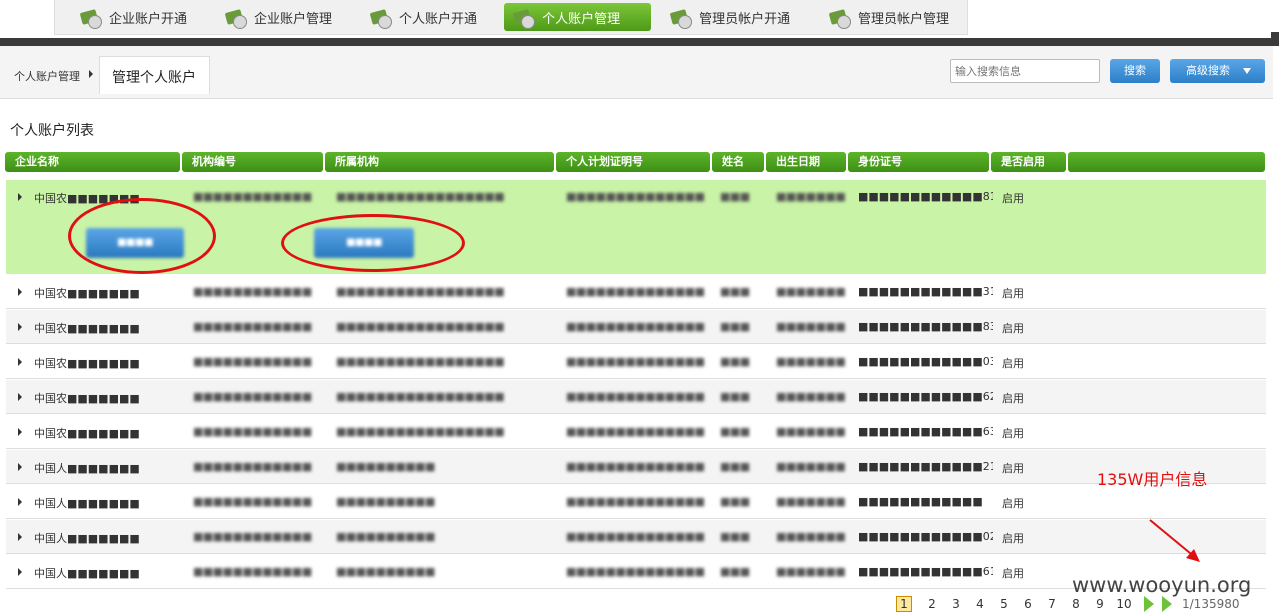 The height and width of the screenshot is (616, 1279). What do you see at coordinates (925, 431) in the screenshot?
I see `cell-id-no: ■■■■■■■■■■■■630` at bounding box center [925, 431].